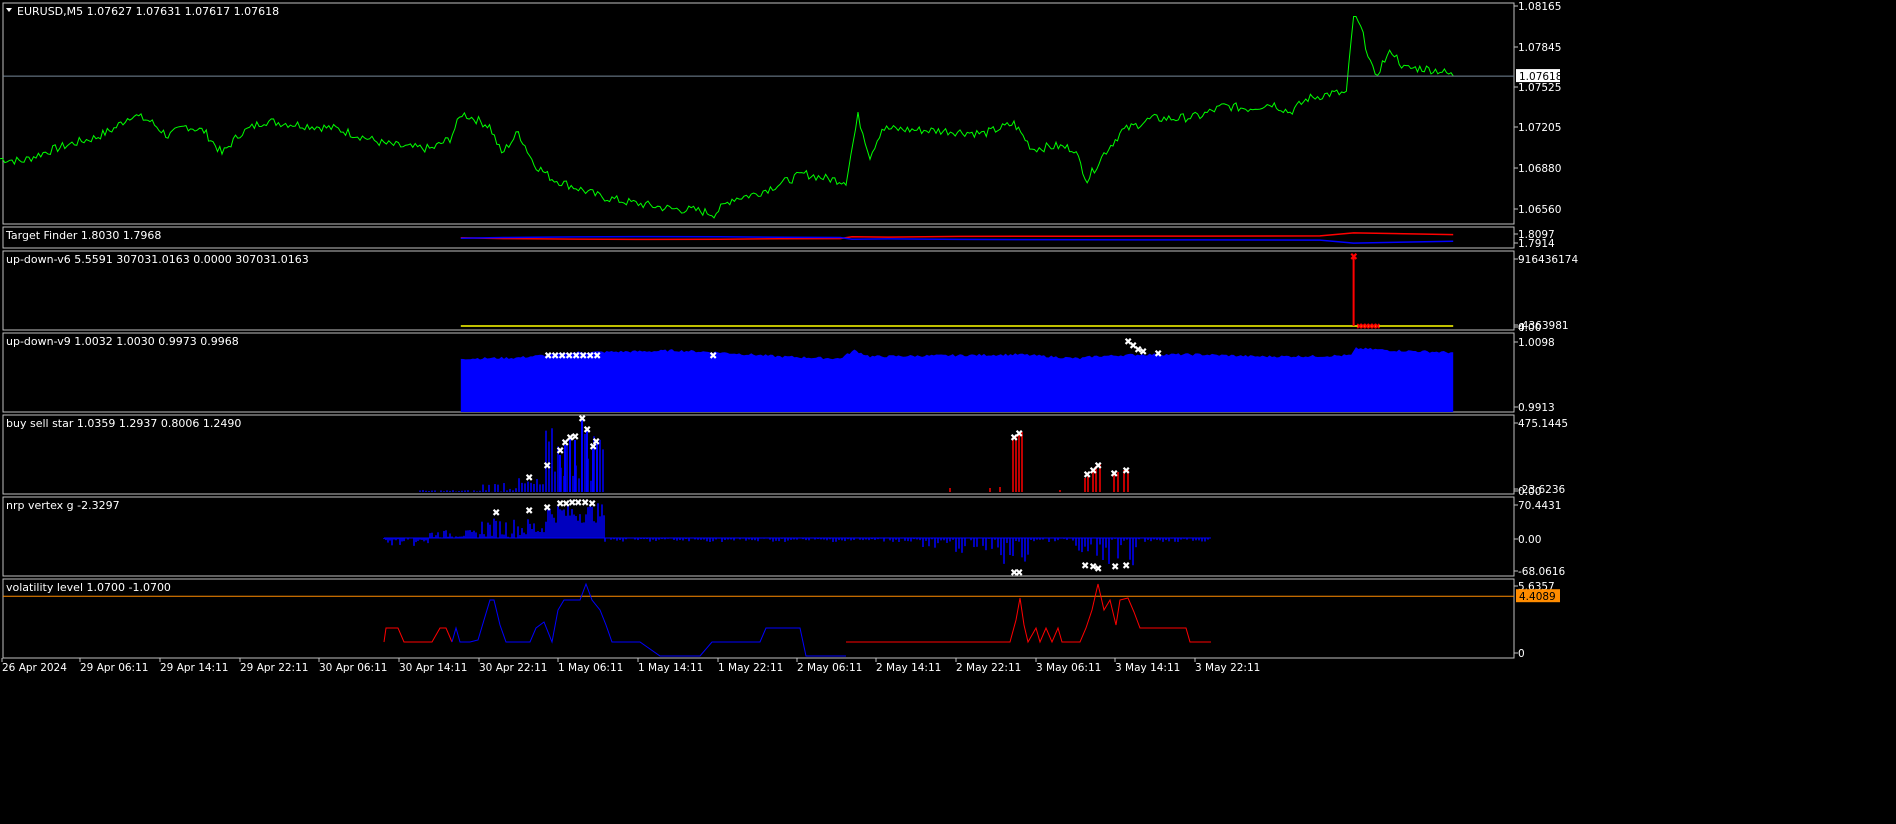 This screenshot has width=1896, height=824. I want to click on x-tick-label-7: 1 May 06:11, so click(590, 668).